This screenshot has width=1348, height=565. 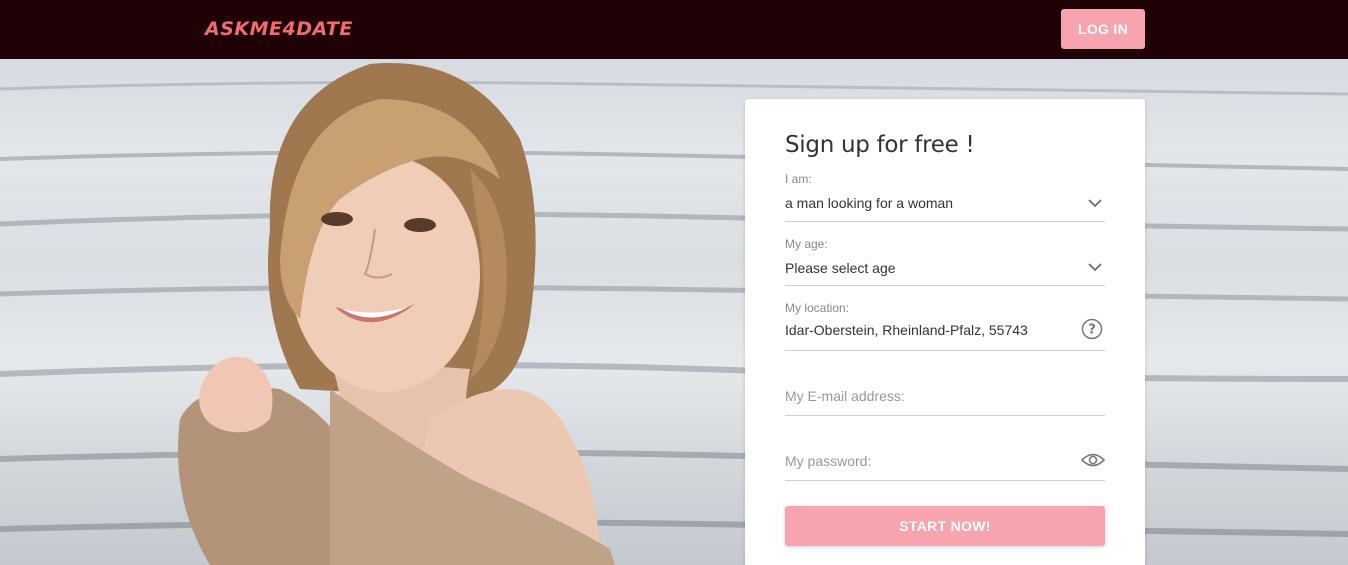 What do you see at coordinates (945, 261) in the screenshot?
I see `age-select: My age: Please select age` at bounding box center [945, 261].